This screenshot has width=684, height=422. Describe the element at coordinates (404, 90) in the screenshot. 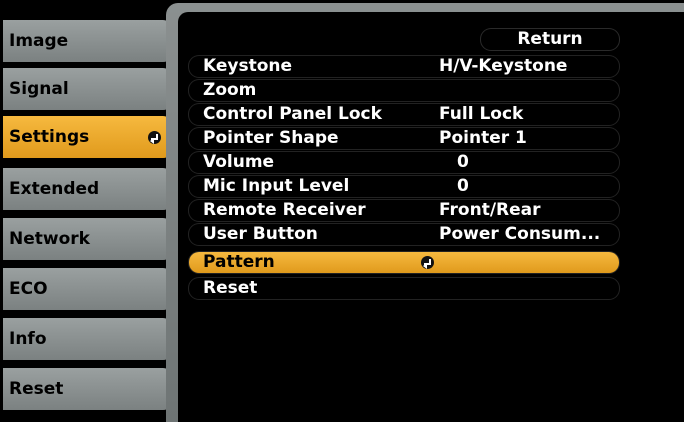

I see `menu-row-zoom: Zoom` at that location.